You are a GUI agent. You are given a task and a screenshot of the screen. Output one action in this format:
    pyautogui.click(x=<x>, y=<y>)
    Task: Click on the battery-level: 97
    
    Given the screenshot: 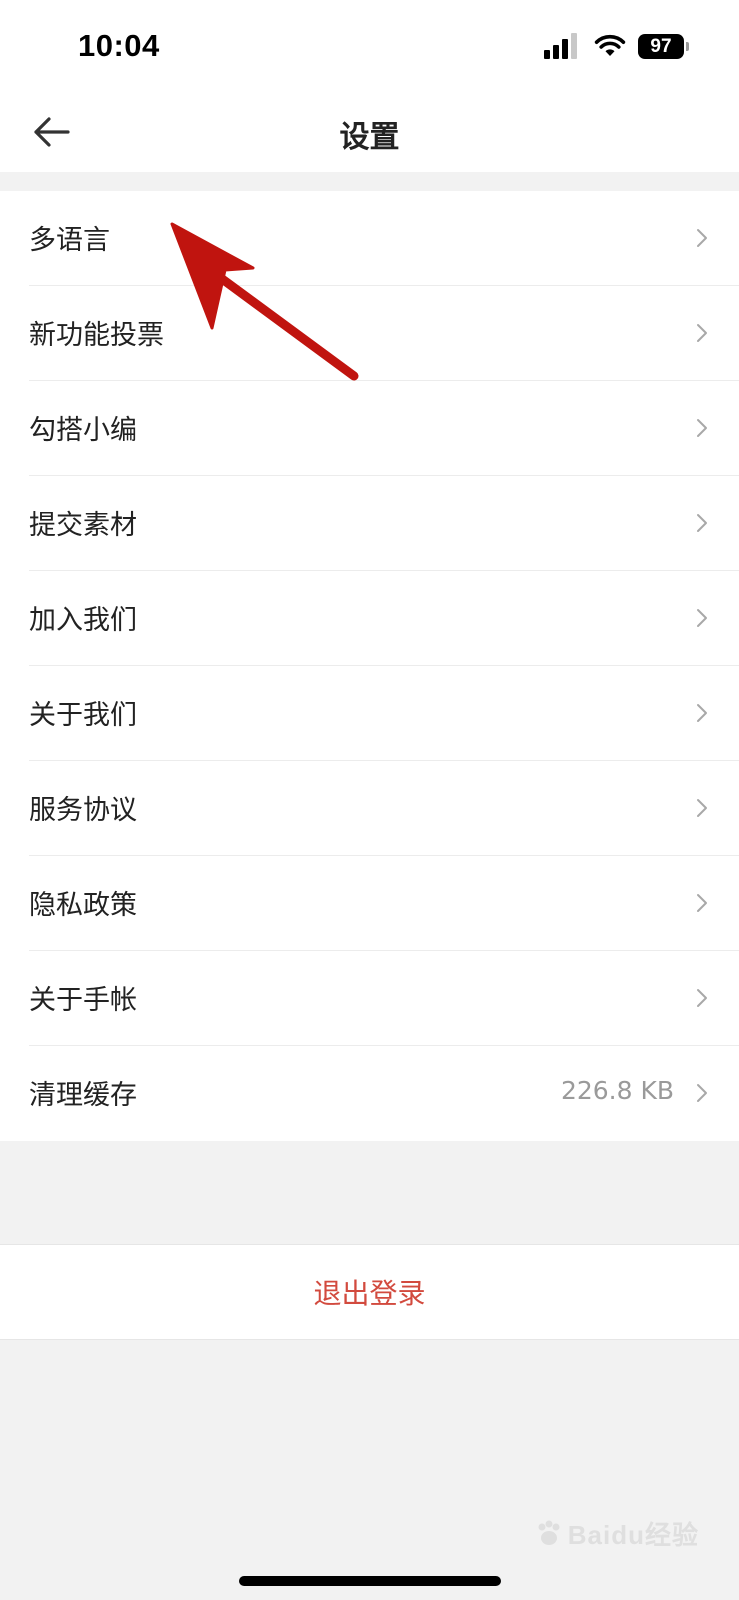 What is the action you would take?
    pyautogui.click(x=661, y=46)
    